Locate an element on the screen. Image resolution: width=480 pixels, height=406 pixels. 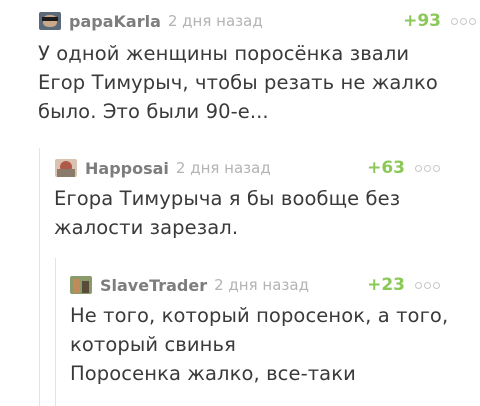
rating: +63 is located at coordinates (386, 168).